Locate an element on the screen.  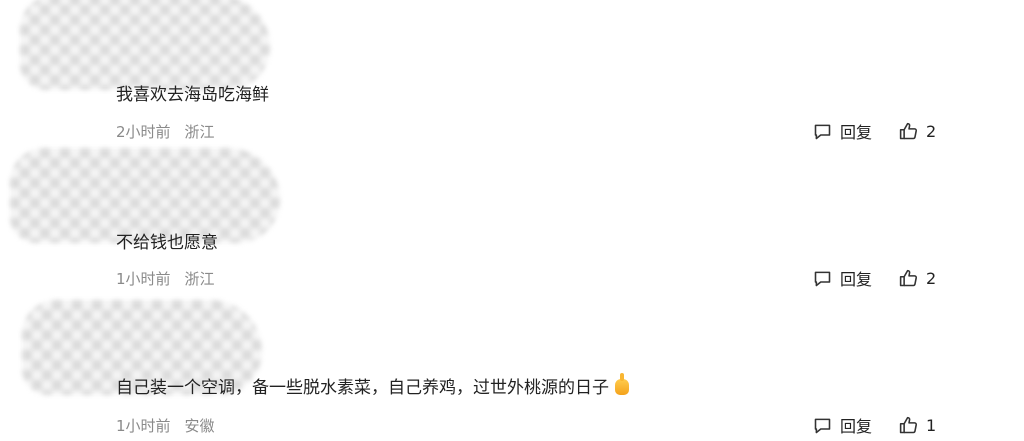
like-button: 1 is located at coordinates (917, 425).